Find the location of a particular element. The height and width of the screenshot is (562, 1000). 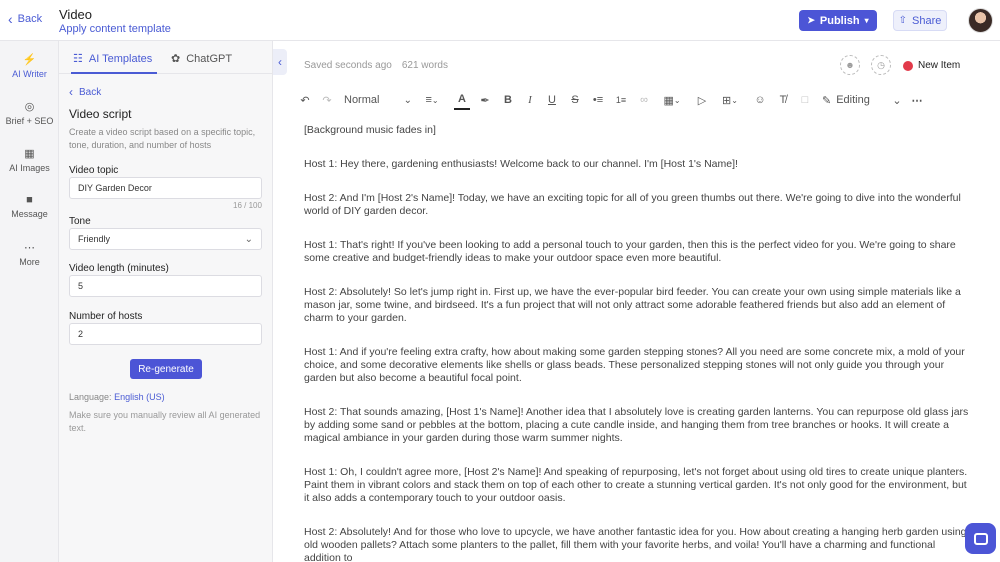

rail-item-ai-images: ▦ AI Images is located at coordinates (29, 160).